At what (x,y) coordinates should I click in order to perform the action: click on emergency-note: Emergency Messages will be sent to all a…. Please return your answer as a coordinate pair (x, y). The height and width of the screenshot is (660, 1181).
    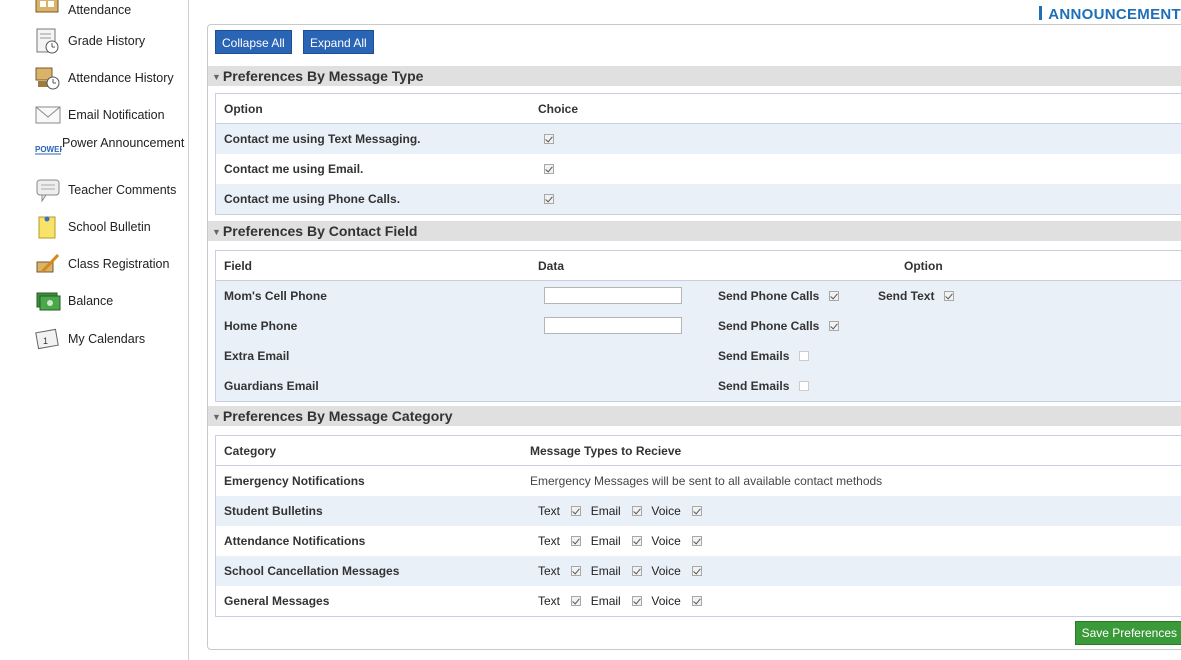
    Looking at the image, I should click on (706, 481).